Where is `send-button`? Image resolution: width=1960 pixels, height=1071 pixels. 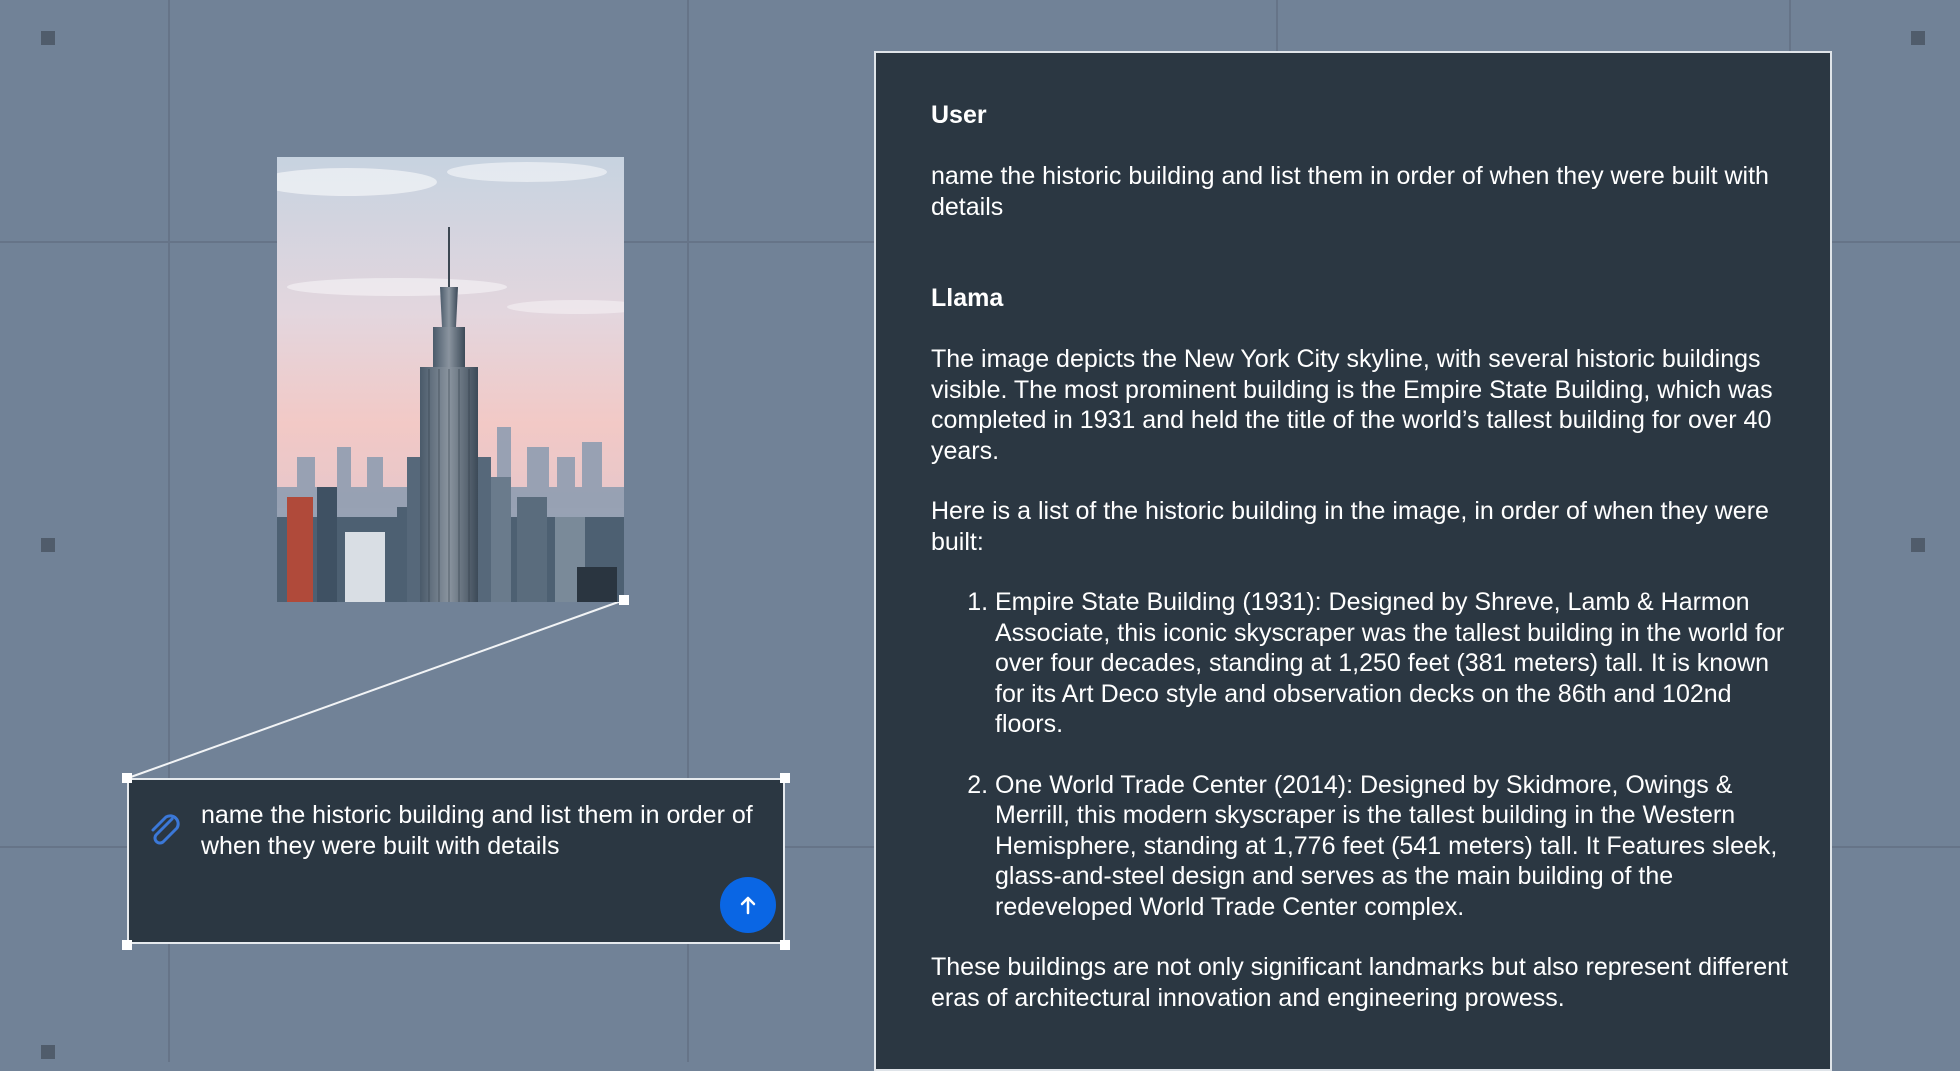
send-button is located at coordinates (748, 905).